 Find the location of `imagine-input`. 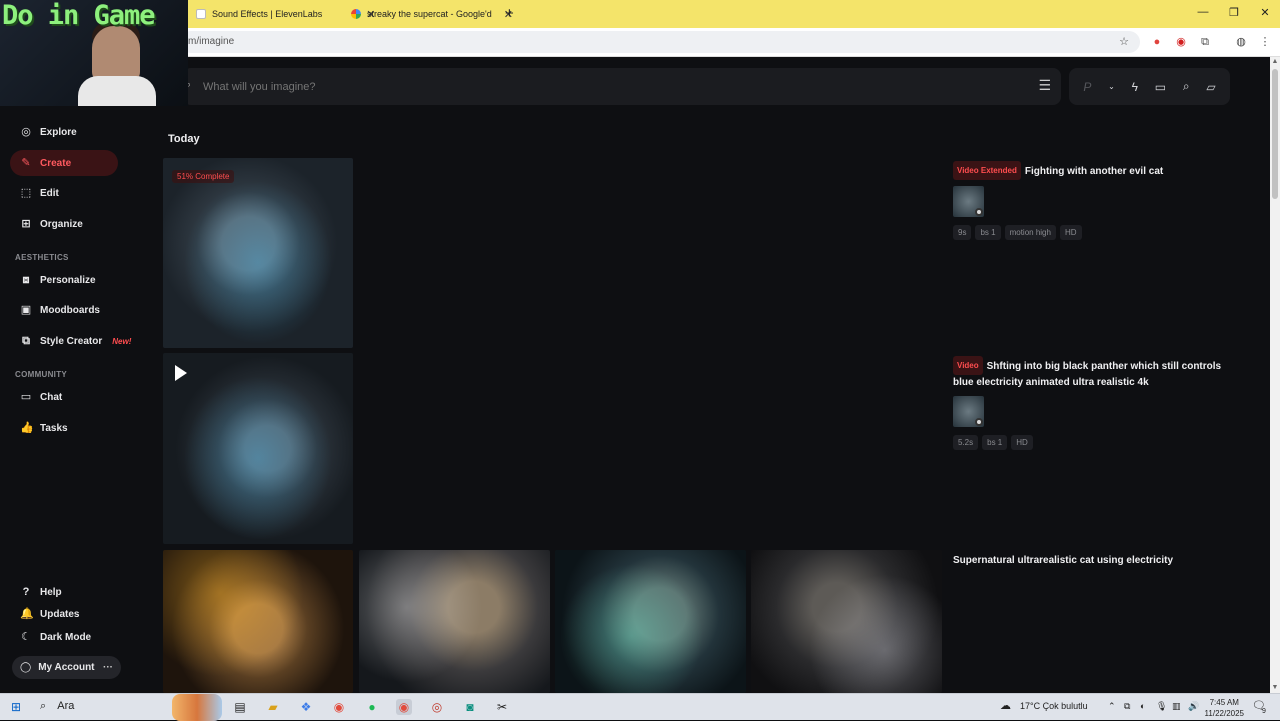

imagine-input is located at coordinates (613, 87).